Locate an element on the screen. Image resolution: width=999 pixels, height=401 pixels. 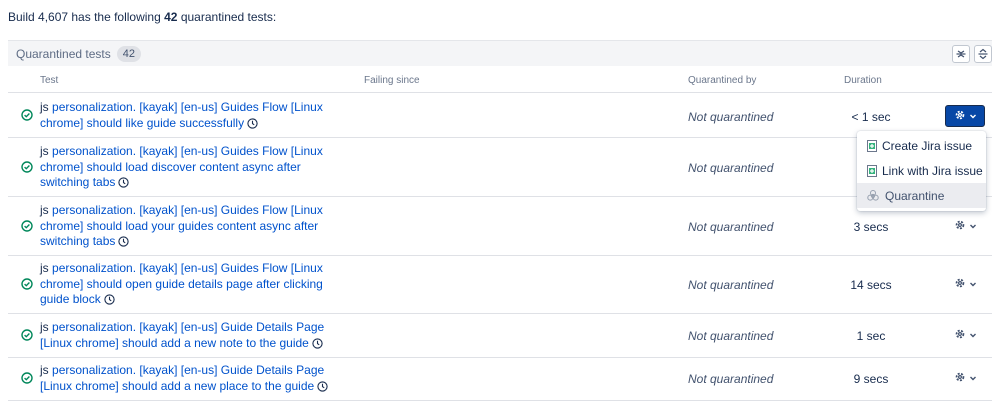
biohazard-icon is located at coordinates (873, 195).